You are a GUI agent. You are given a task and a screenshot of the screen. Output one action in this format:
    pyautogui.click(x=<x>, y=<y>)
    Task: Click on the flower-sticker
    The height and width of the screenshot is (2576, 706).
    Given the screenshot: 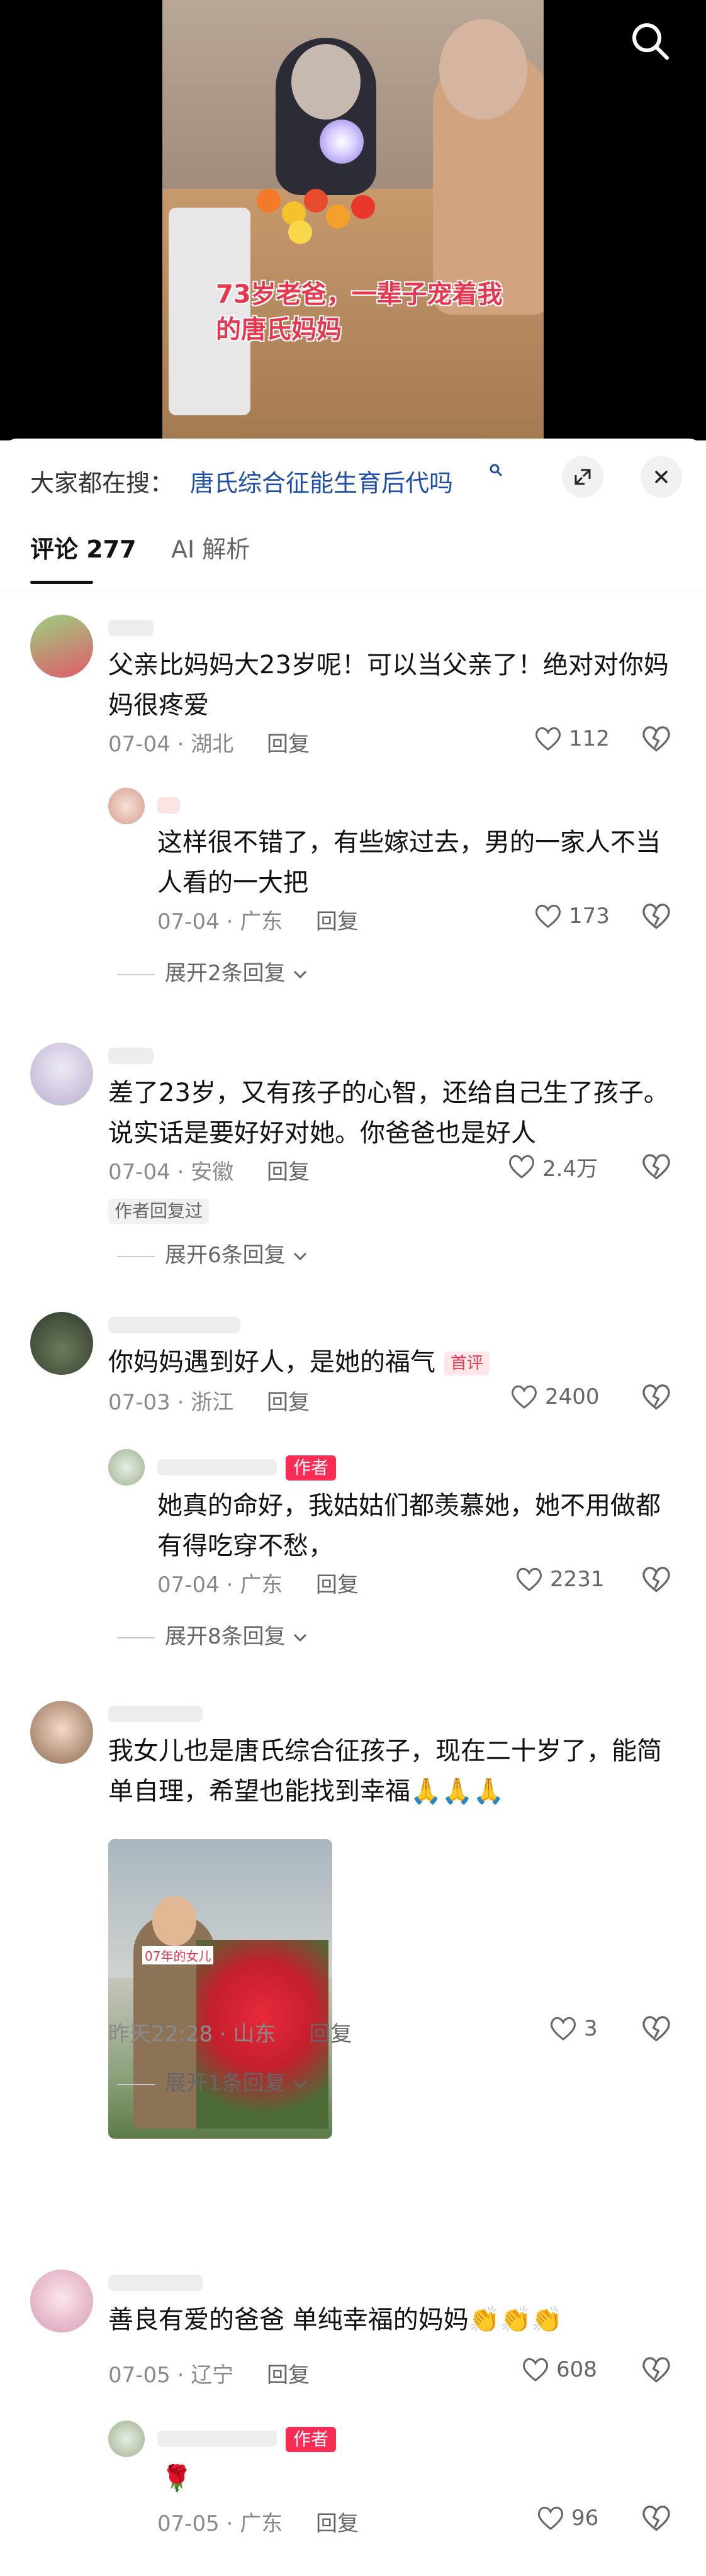 What is the action you would take?
    pyautogui.click(x=342, y=142)
    